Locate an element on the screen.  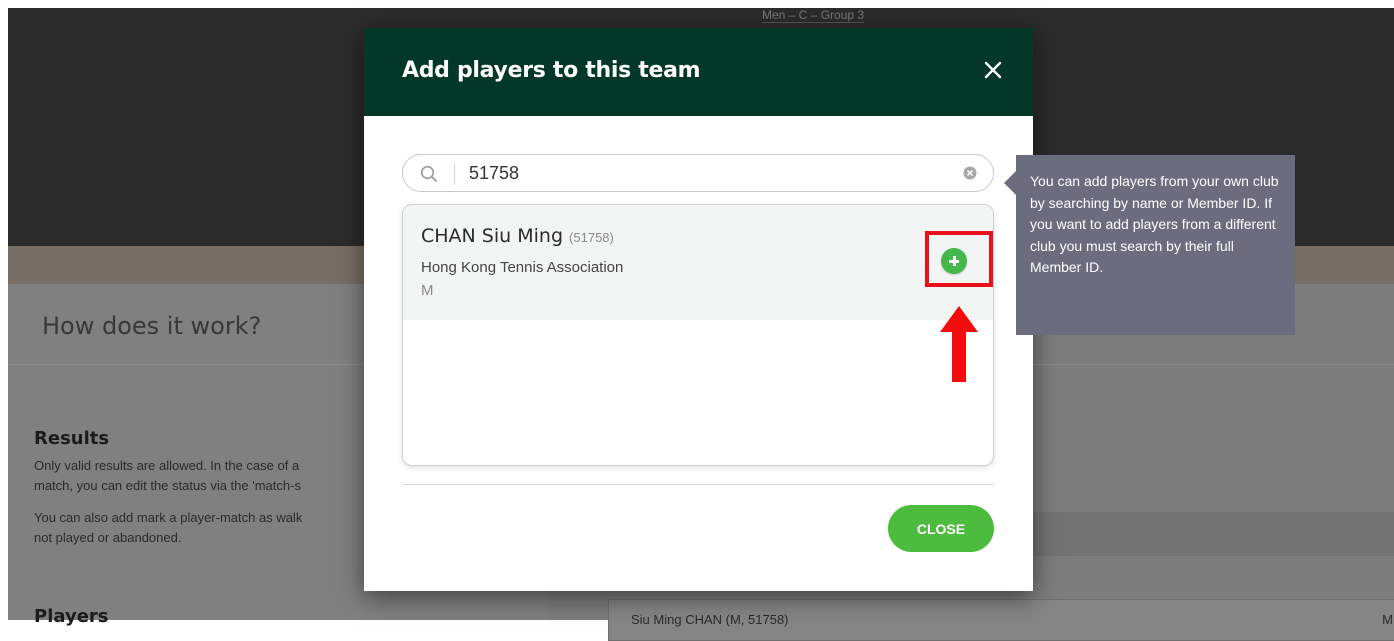
modal-divider is located at coordinates (698, 484).